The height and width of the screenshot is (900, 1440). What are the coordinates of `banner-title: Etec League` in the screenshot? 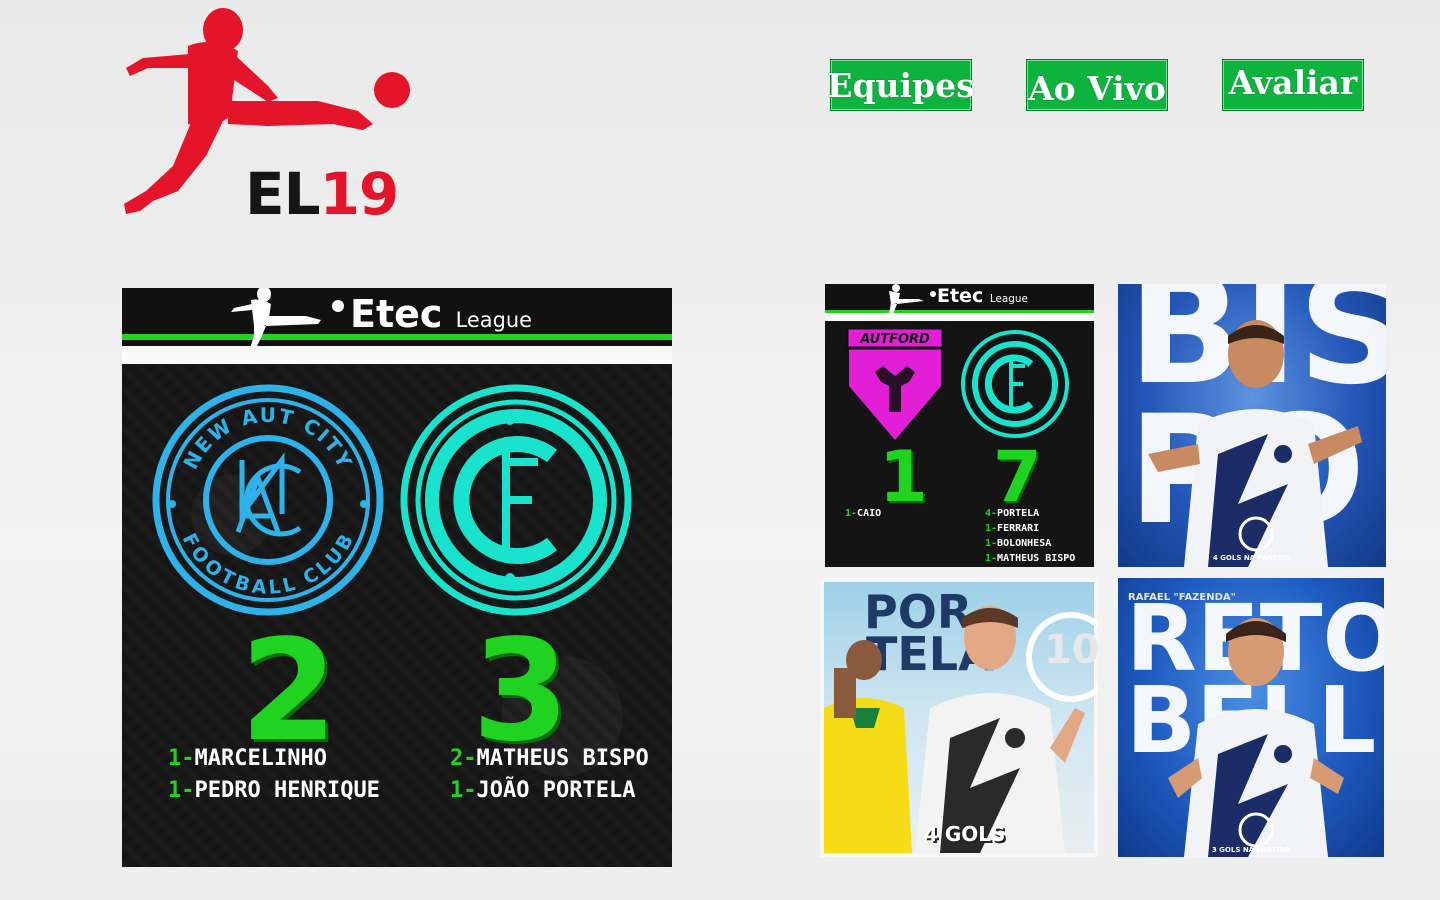 It's located at (441, 314).